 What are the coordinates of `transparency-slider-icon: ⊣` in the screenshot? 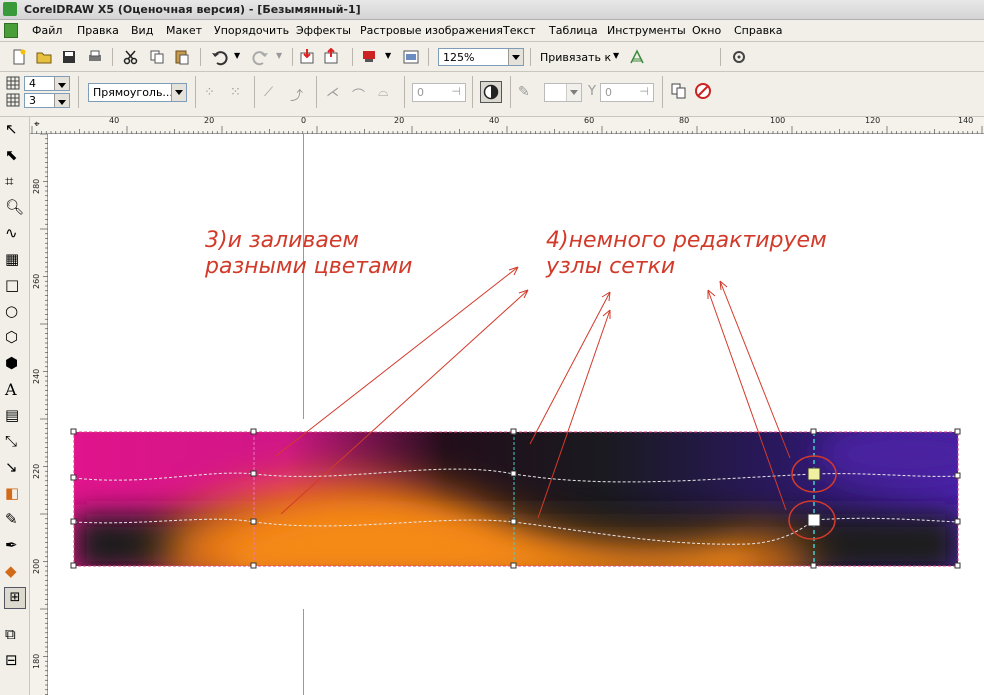 It's located at (644, 91).